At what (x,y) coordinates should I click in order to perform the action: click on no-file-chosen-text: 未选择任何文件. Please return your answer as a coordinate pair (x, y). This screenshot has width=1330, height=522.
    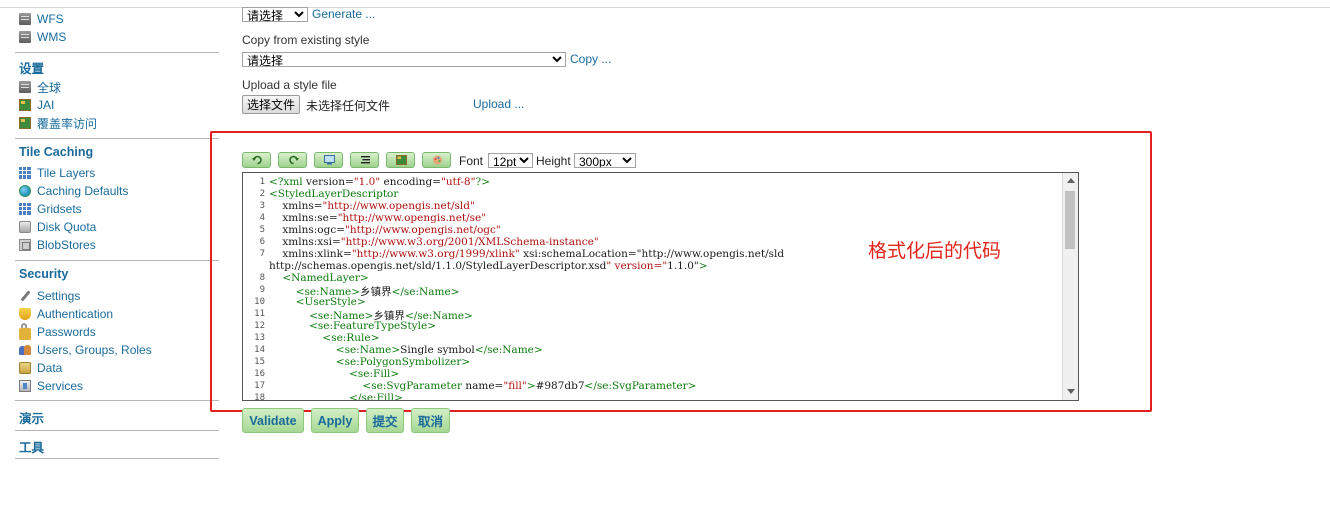
    Looking at the image, I should click on (348, 106).